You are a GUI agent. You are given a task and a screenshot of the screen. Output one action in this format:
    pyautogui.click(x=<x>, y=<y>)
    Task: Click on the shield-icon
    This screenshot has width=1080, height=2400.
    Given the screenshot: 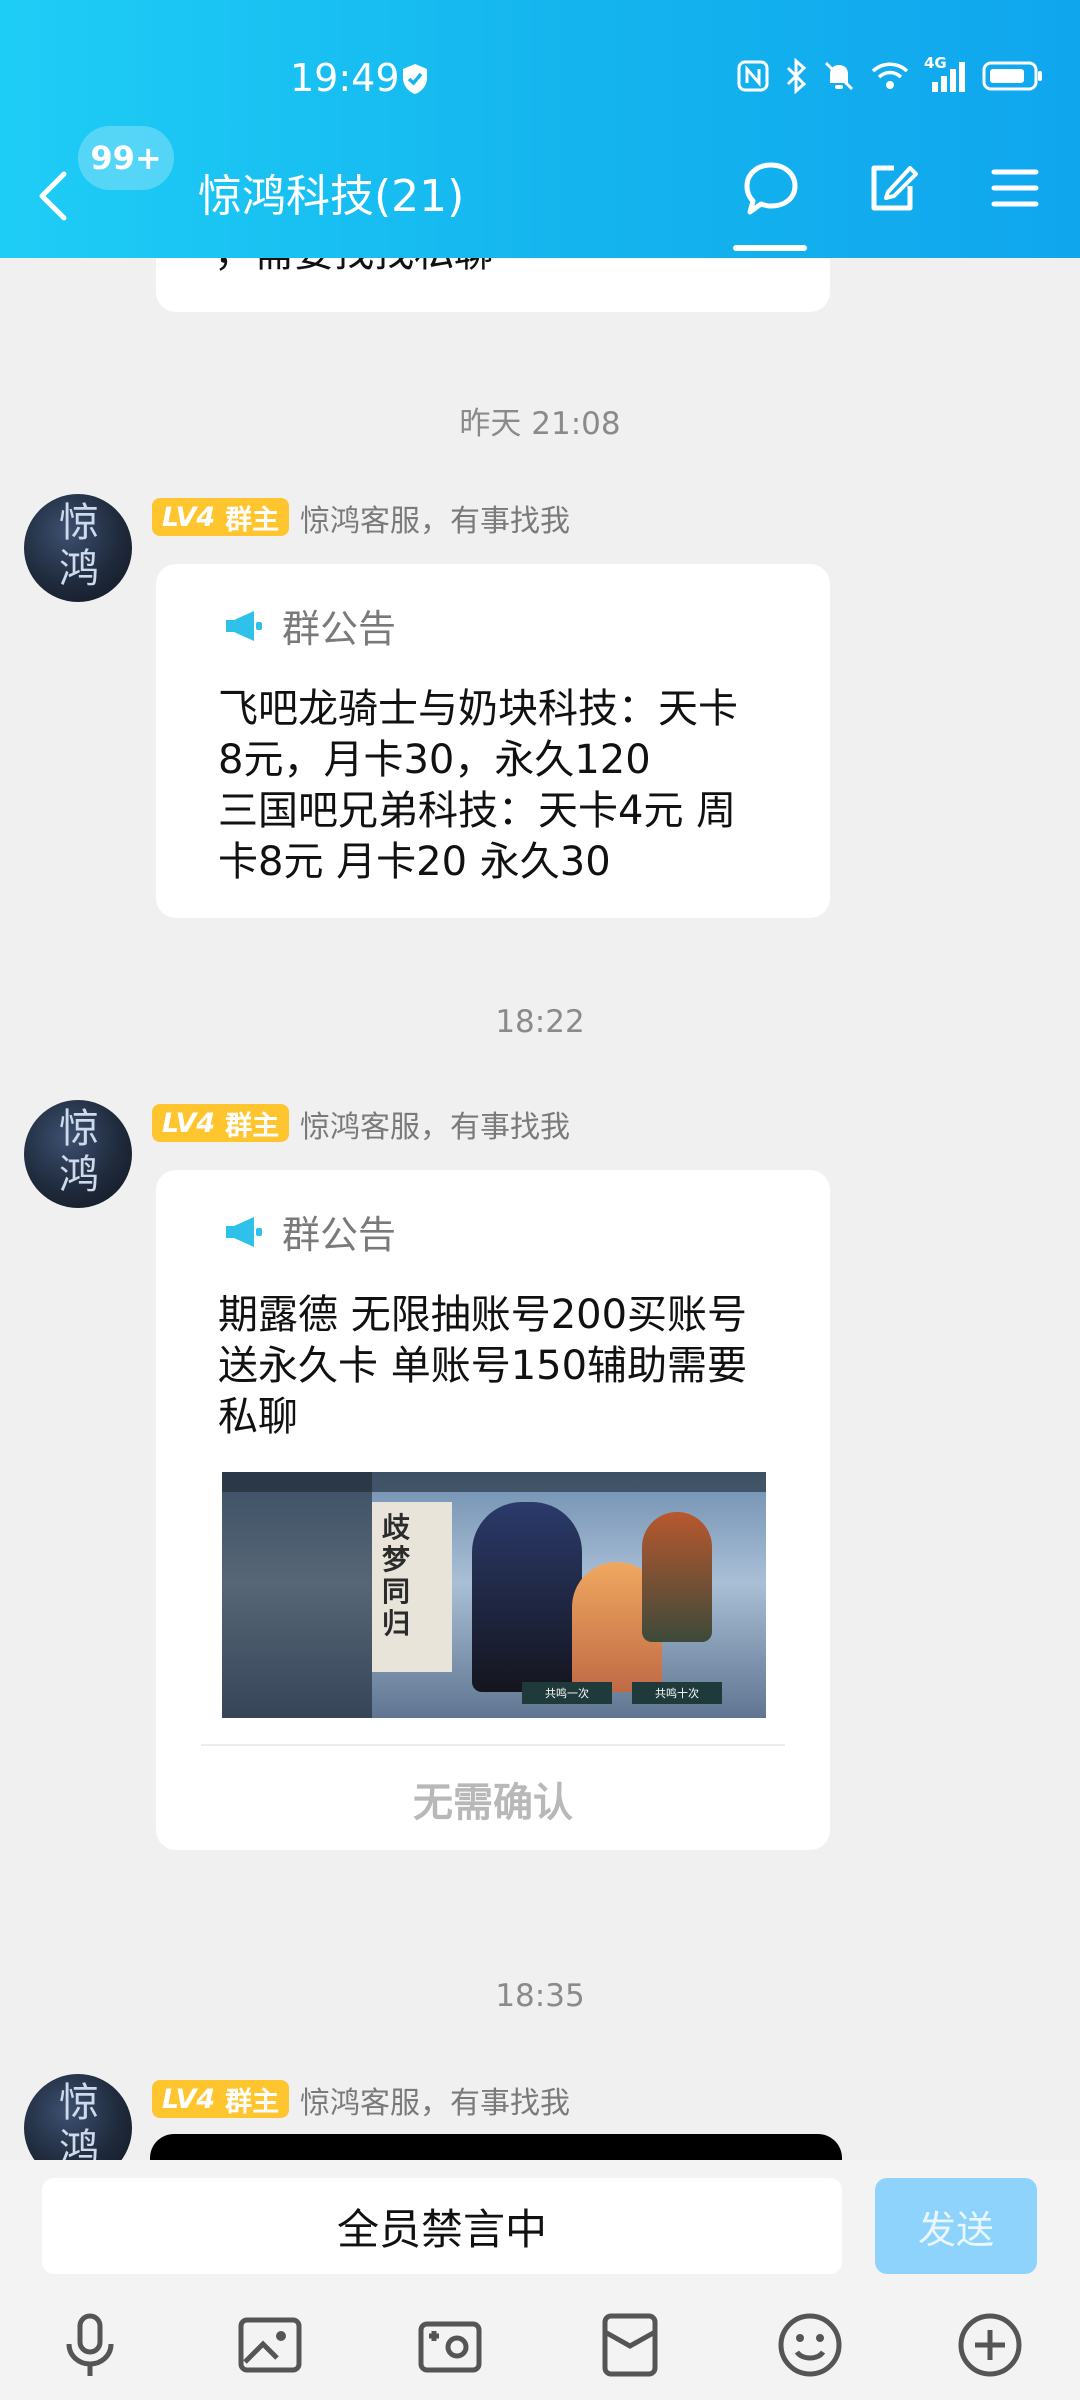 What is the action you would take?
    pyautogui.click(x=415, y=79)
    